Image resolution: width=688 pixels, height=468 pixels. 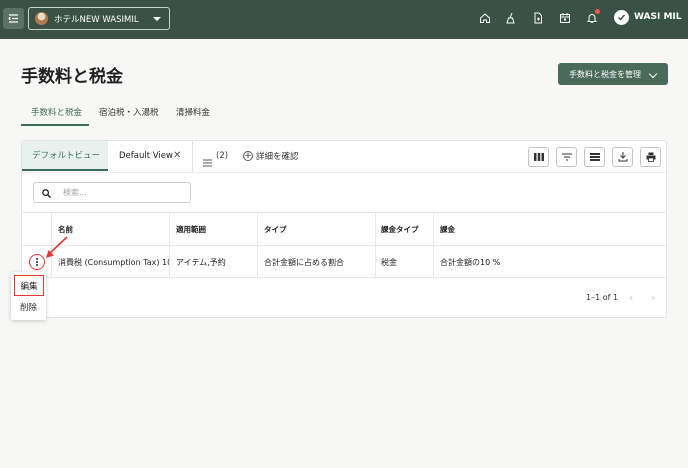 I want to click on cell-name: 消費税 (Consumption Tax) 10%, so click(x=113, y=262).